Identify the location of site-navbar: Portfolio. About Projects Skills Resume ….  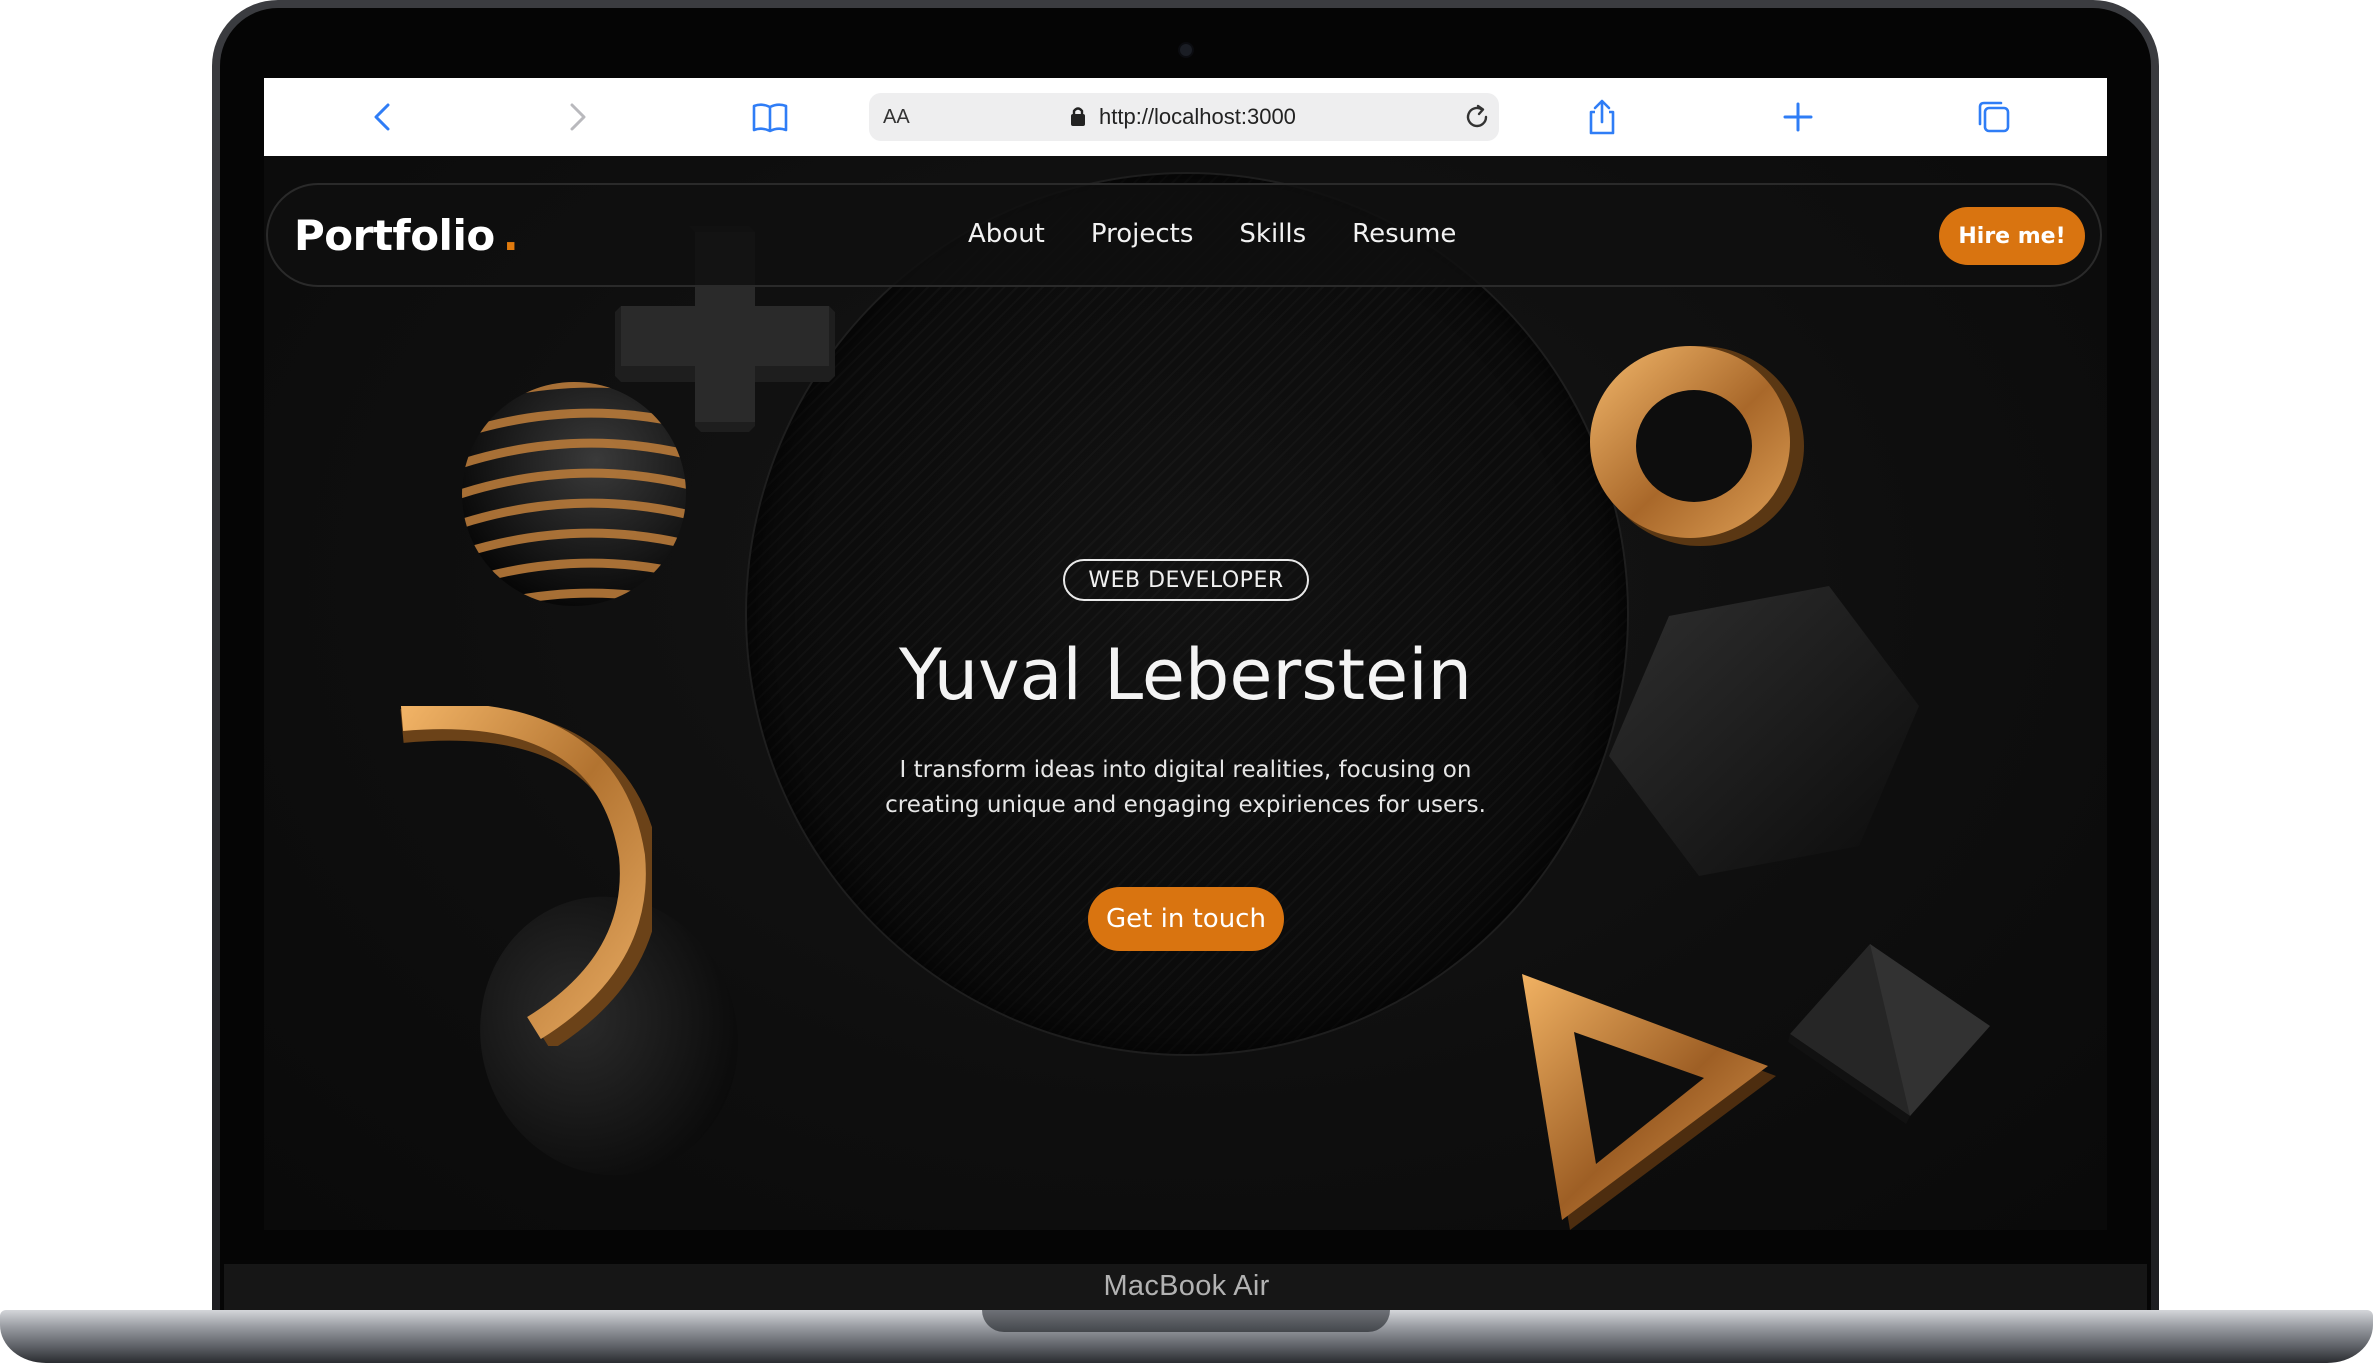
(1184, 235).